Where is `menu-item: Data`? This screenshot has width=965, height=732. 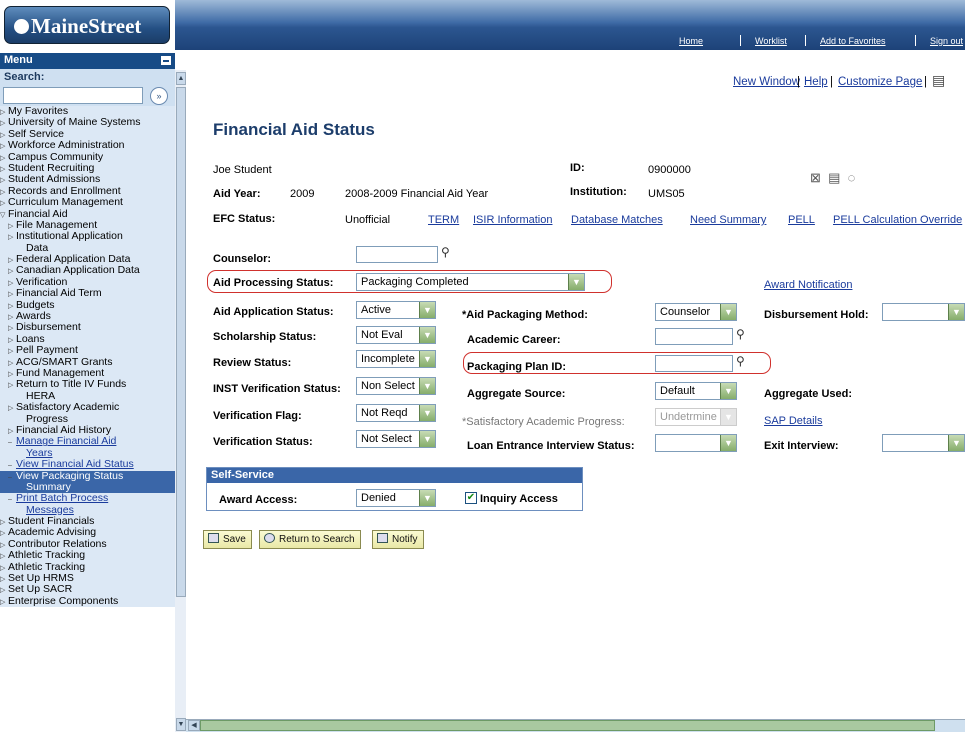
menu-item: Data is located at coordinates (87, 248).